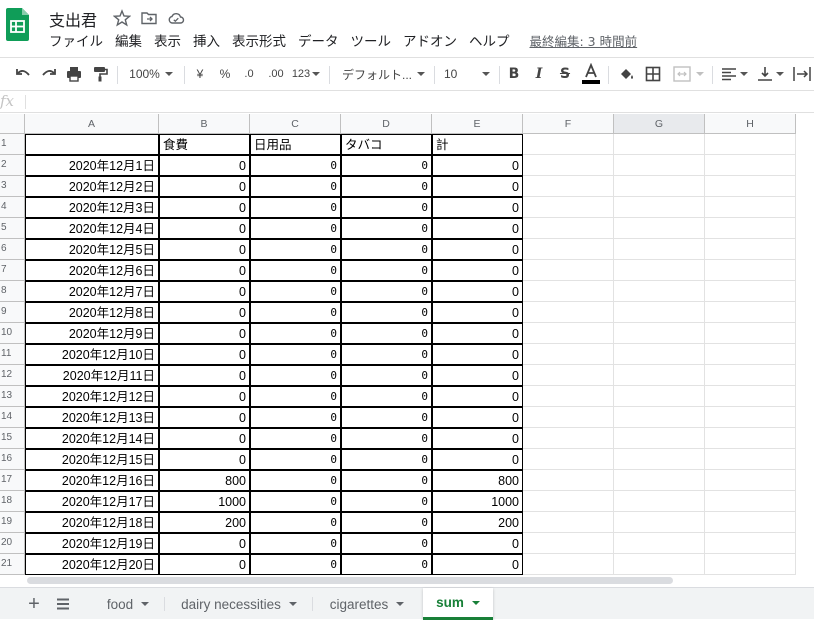  Describe the element at coordinates (568, 417) in the screenshot. I see `cell-f14` at that location.